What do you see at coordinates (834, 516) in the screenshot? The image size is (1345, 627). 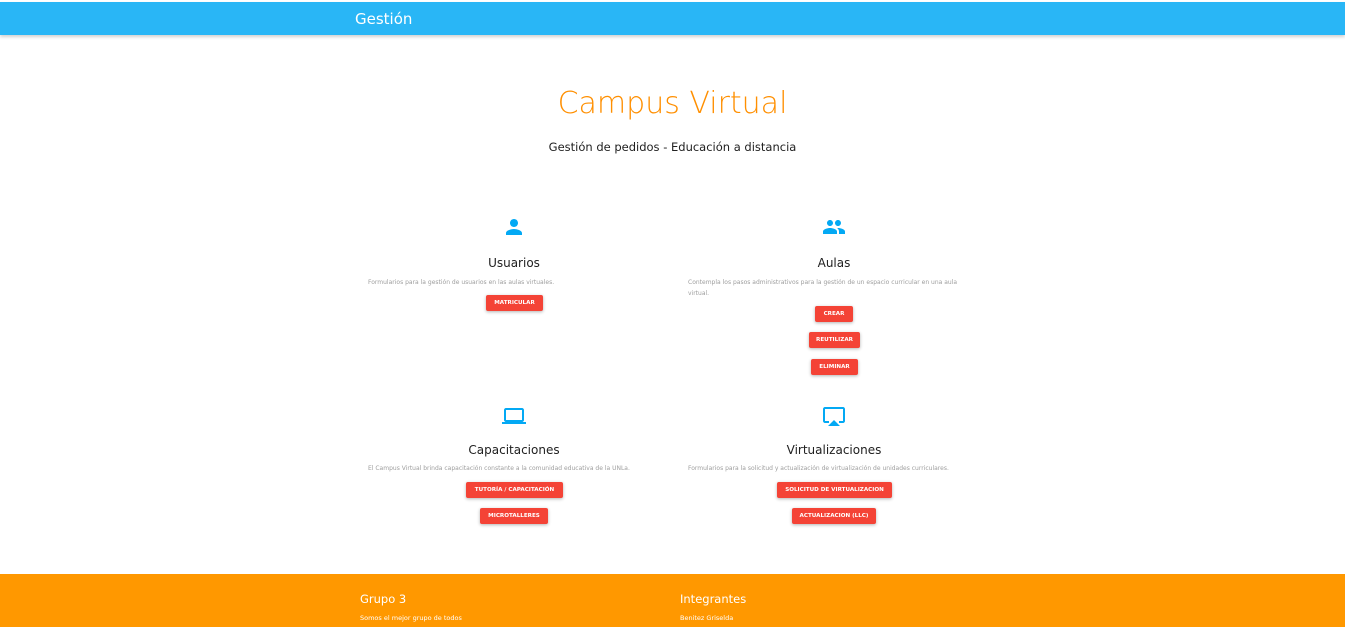 I see `actualizacion-llc-button: ACTUALIZACION (LLC)` at bounding box center [834, 516].